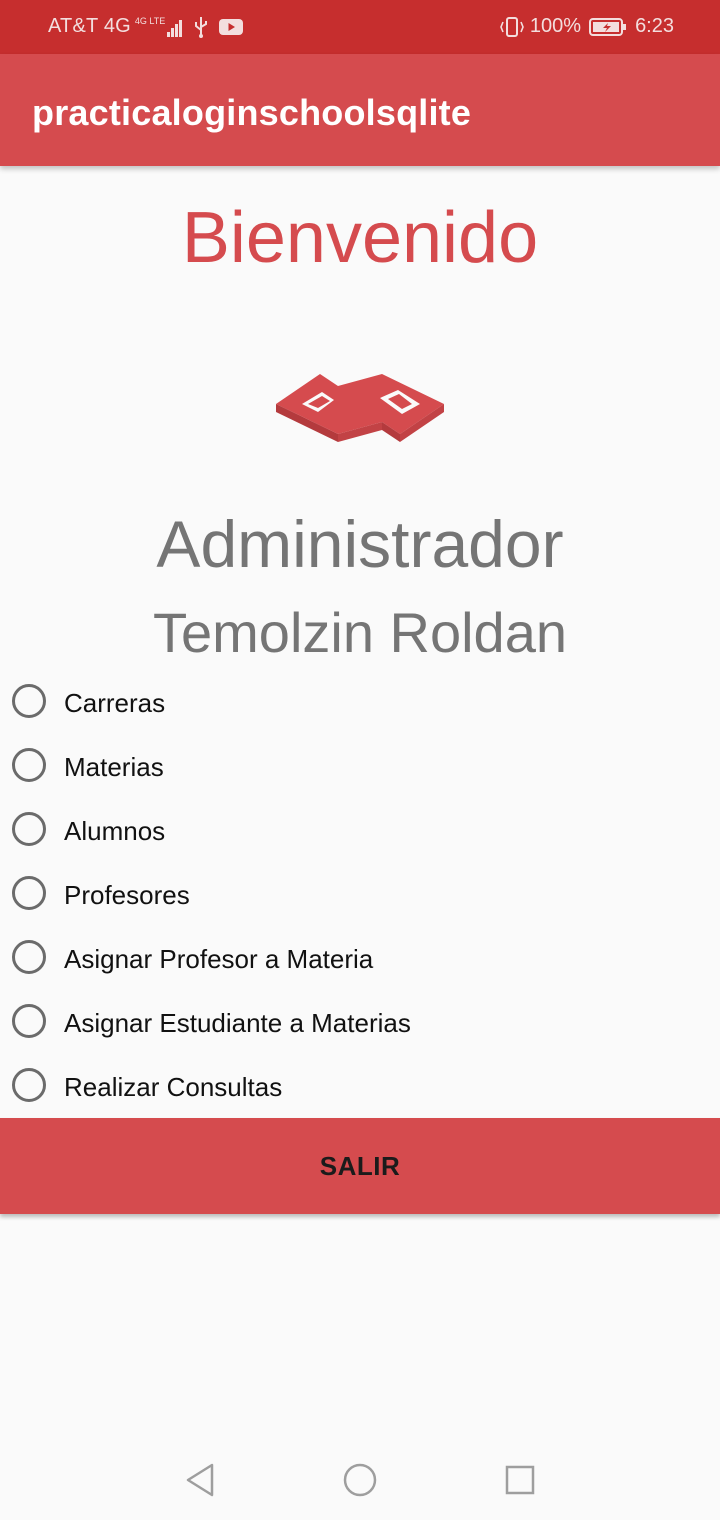 Image resolution: width=720 pixels, height=1520 pixels. I want to click on battery-percent: 100%, so click(555, 26).